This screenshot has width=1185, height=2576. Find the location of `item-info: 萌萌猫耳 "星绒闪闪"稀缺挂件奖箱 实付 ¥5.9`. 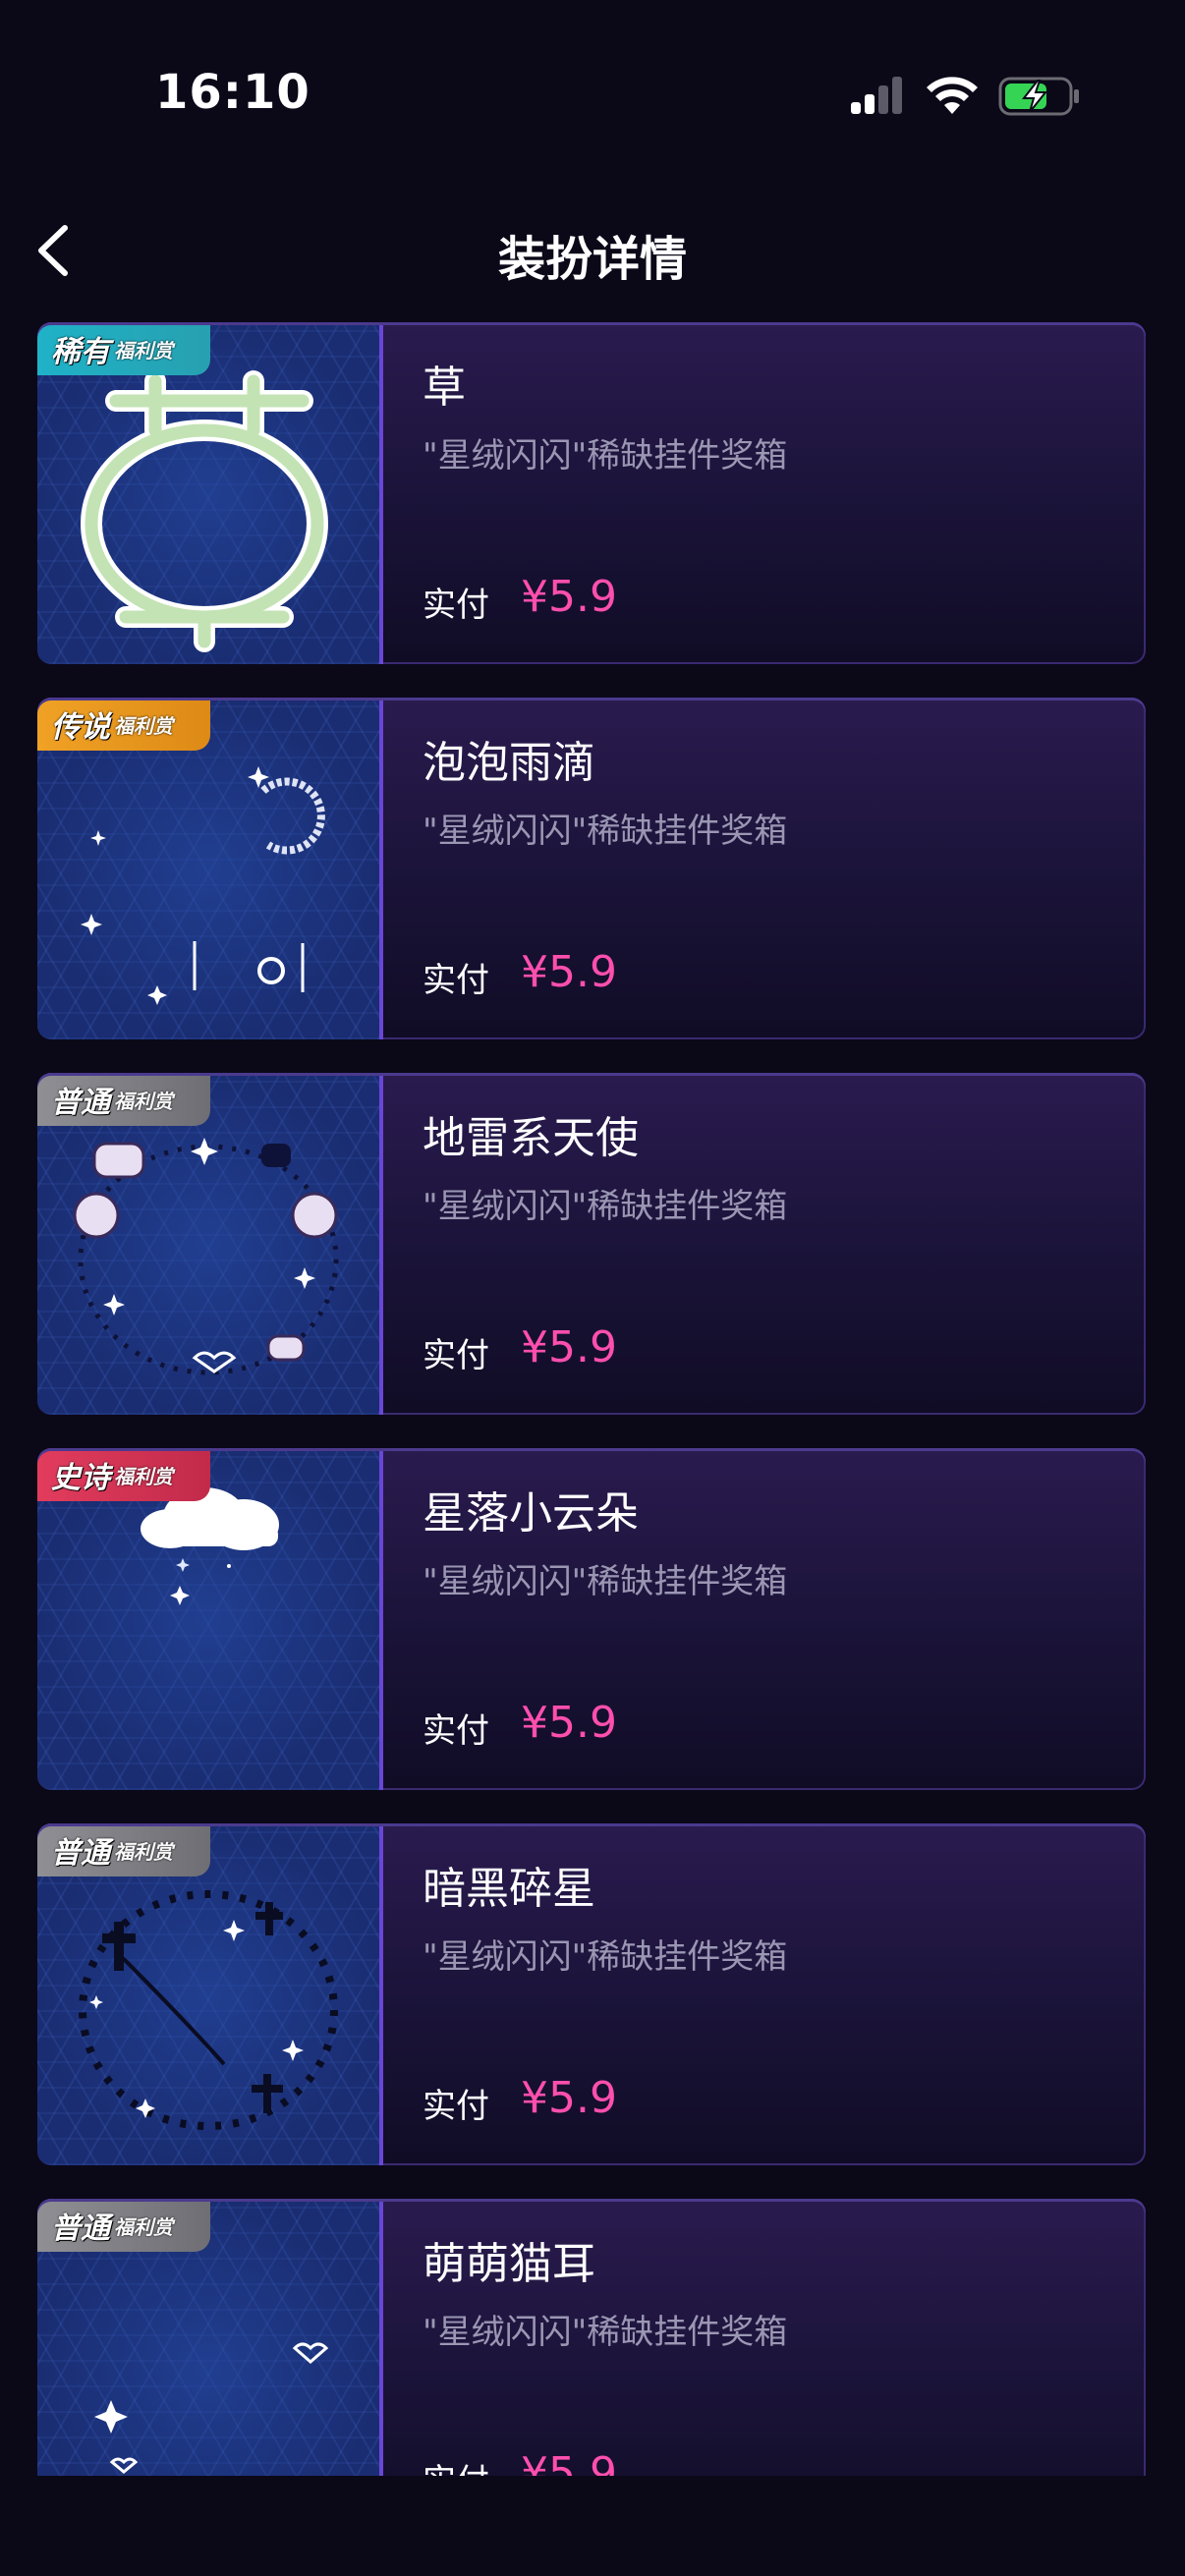

item-info: 萌萌猫耳 "星绒闪闪"稀缺挂件奖箱 实付 ¥5.9 is located at coordinates (767, 2337).